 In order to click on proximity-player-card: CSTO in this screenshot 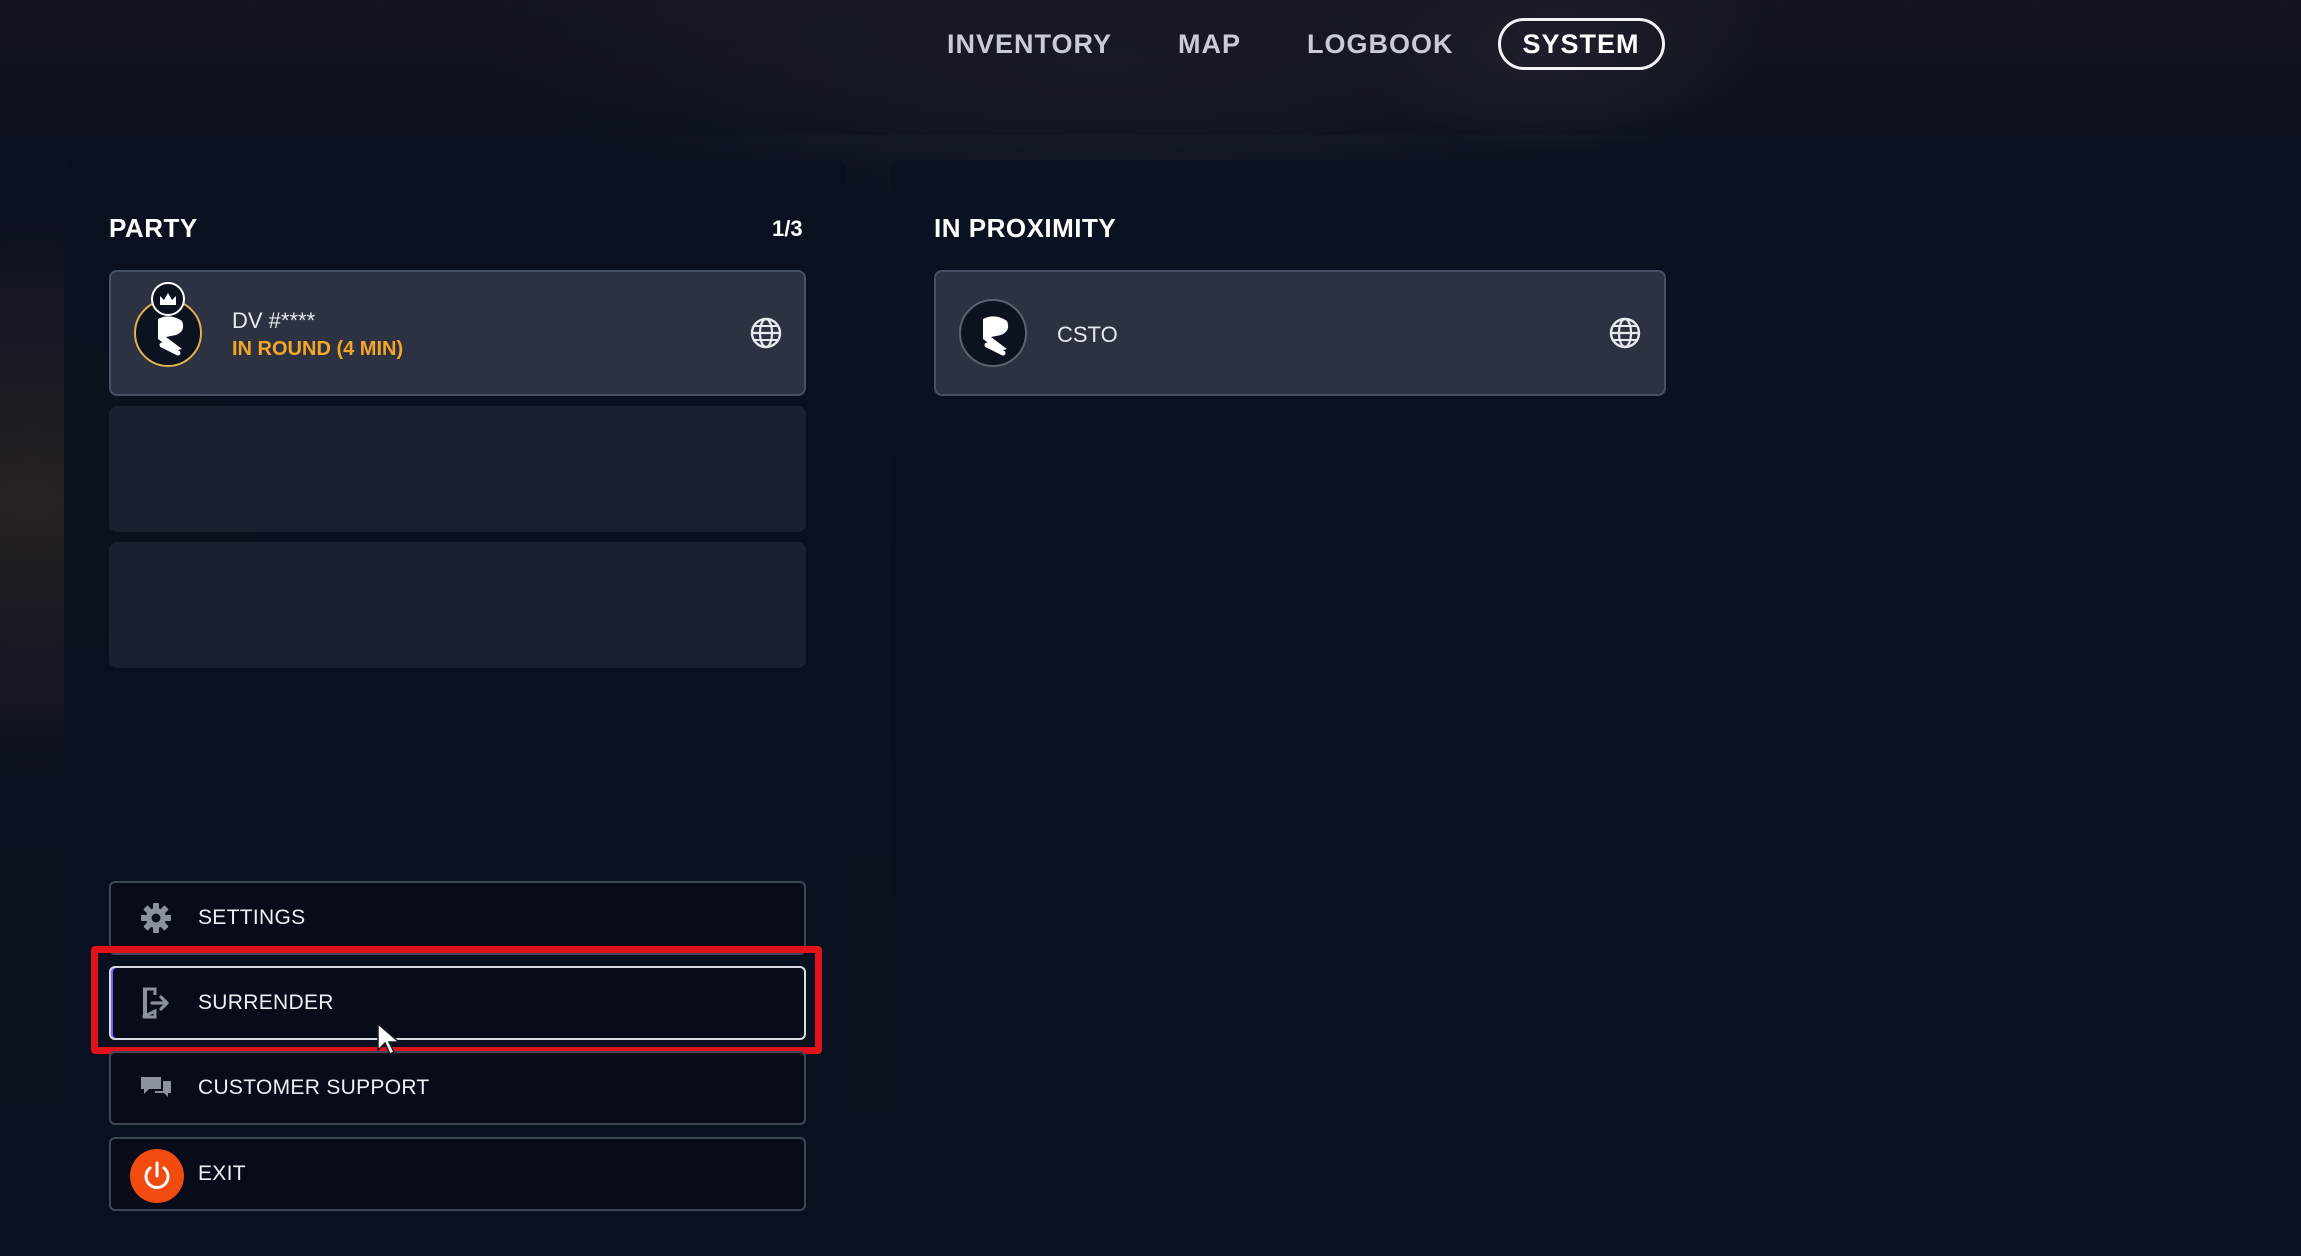, I will do `click(1300, 333)`.